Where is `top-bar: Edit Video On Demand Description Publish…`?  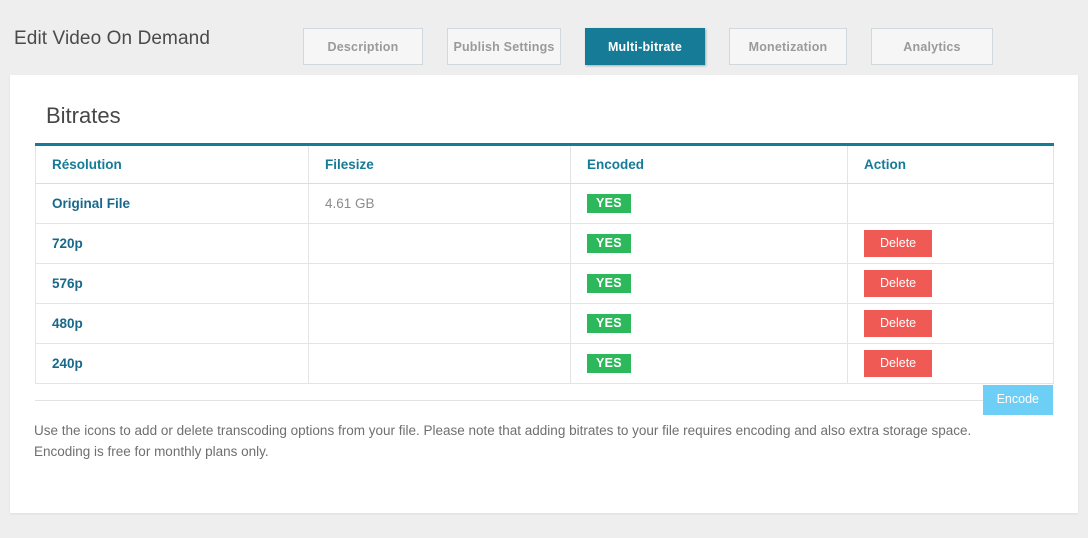
top-bar: Edit Video On Demand Description Publish… is located at coordinates (544, 37).